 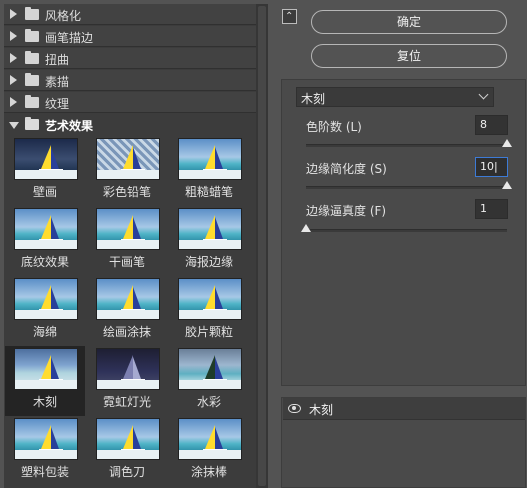 I want to click on collapse-arrow-icon, so click(x=14, y=125).